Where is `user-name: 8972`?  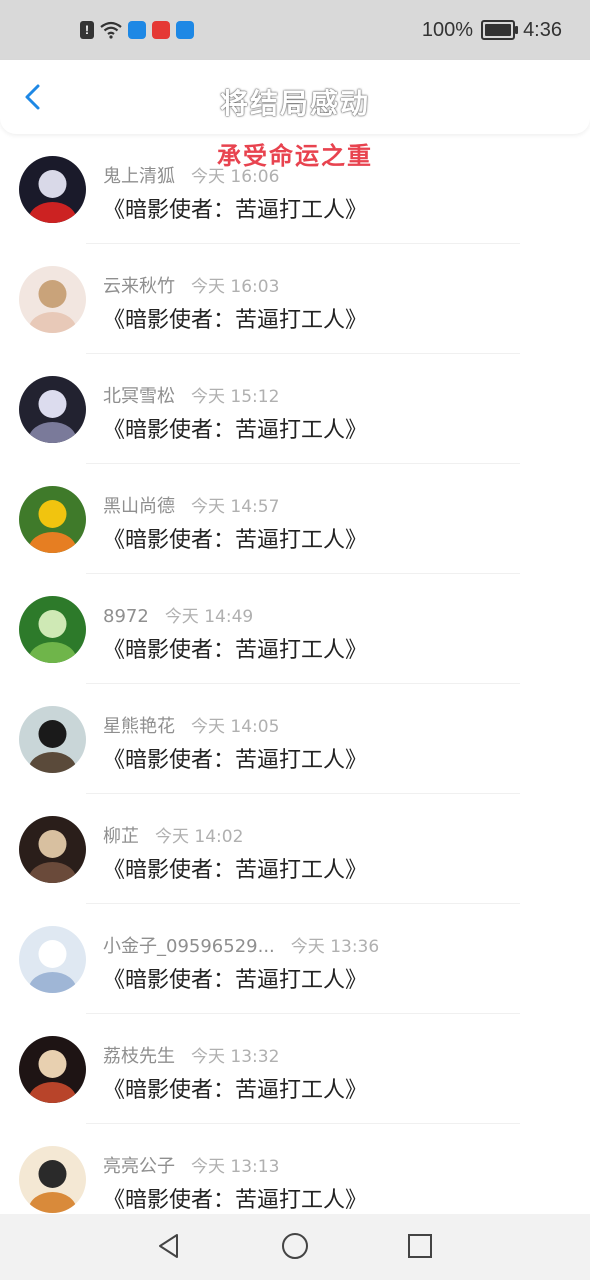 user-name: 8972 is located at coordinates (126, 616).